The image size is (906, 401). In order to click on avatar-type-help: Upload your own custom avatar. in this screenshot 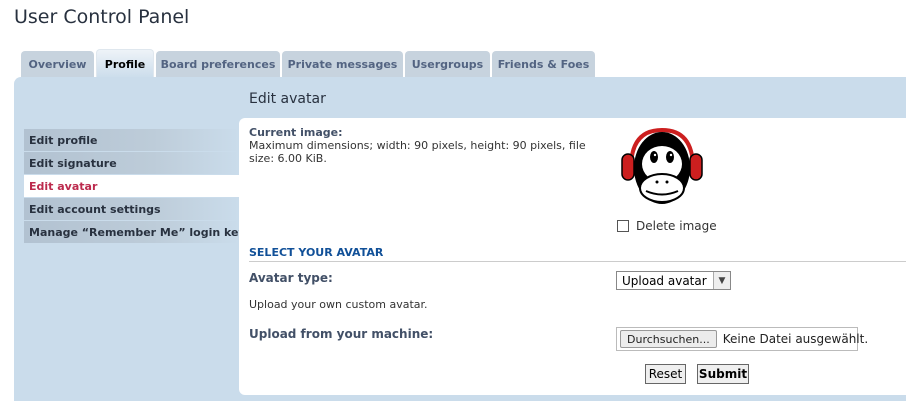, I will do `click(338, 304)`.